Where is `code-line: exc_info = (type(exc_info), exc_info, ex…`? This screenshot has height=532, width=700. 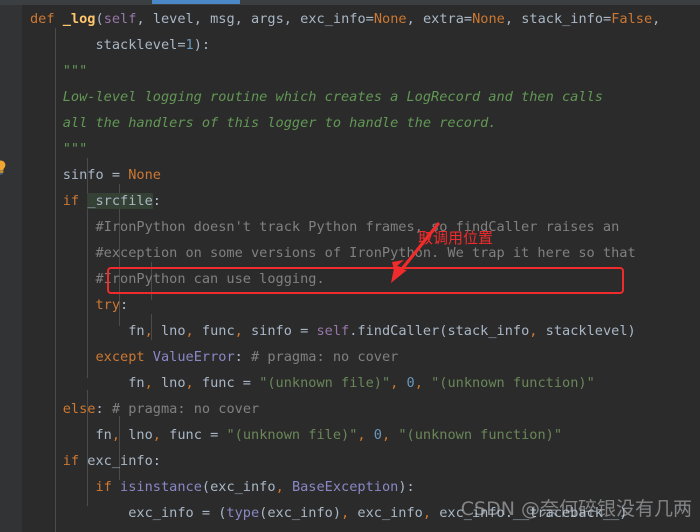
code-line: exc_info = (type(exc_info), exc_info, ex… is located at coordinates (329, 513).